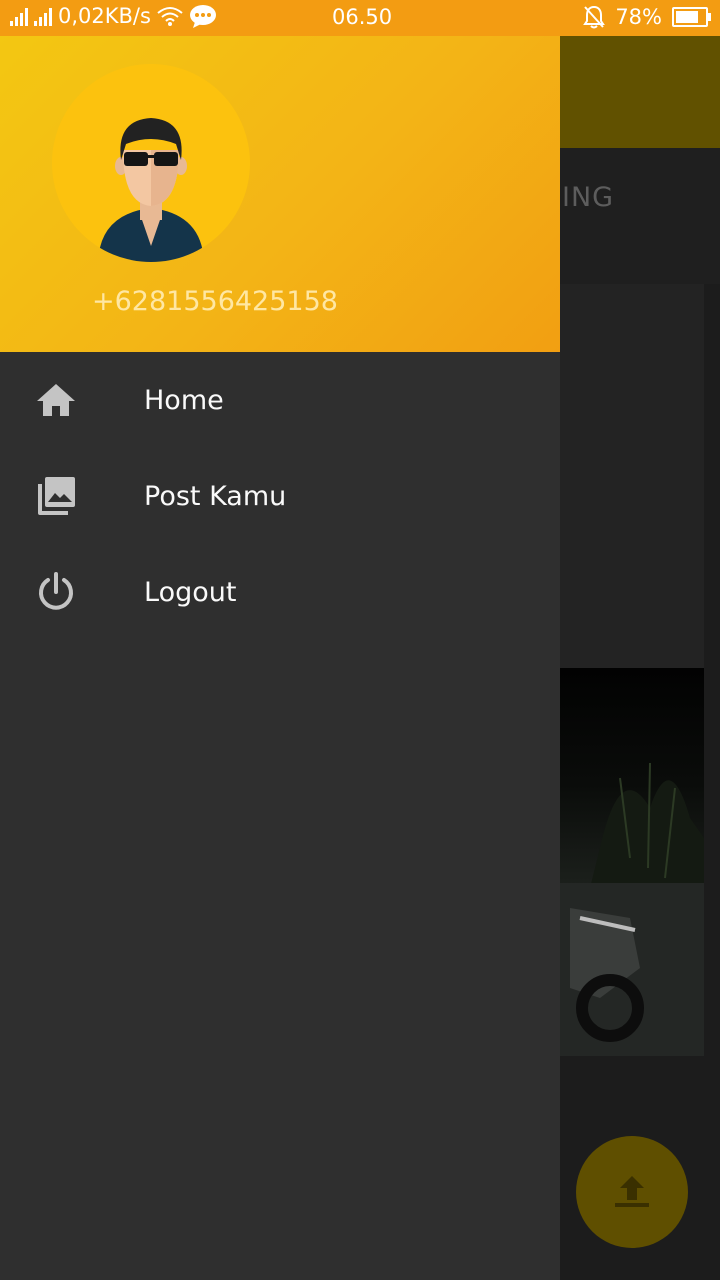  What do you see at coordinates (170, 16) in the screenshot?
I see `wifi-icon` at bounding box center [170, 16].